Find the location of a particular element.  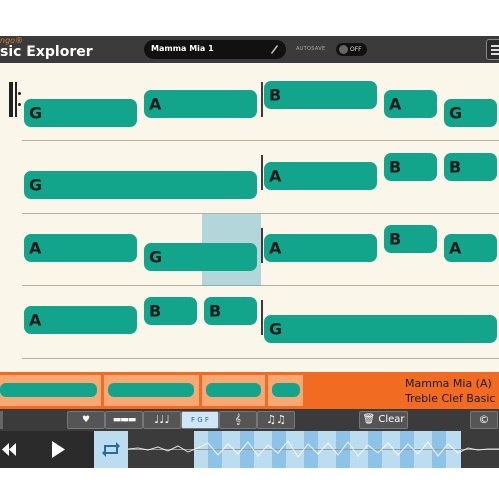

song-overview-strip: Mamma Mia (A) Treble Clef Basic is located at coordinates (249, 390).